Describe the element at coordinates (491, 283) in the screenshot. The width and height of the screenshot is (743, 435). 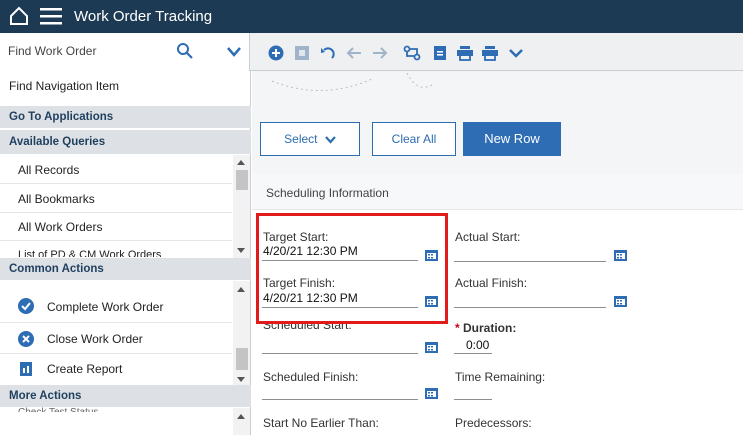
I see `actual-finish-label: Actual Finish:` at that location.